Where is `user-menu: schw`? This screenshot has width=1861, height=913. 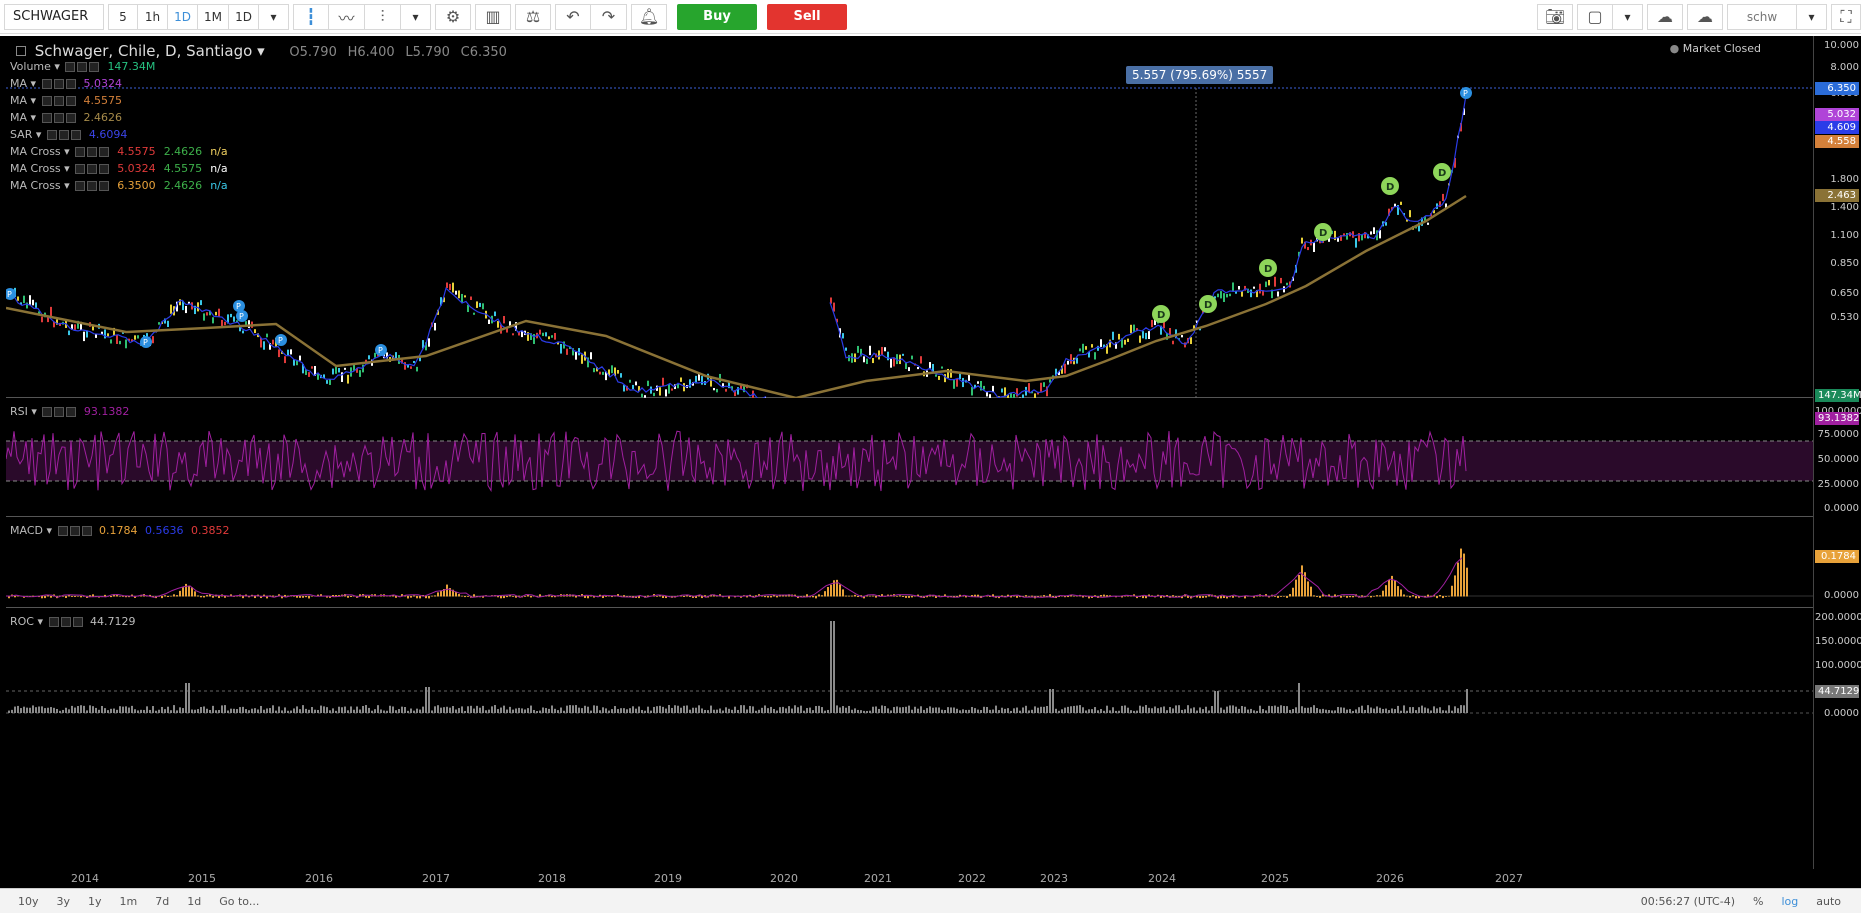 user-menu: schw is located at coordinates (1762, 16).